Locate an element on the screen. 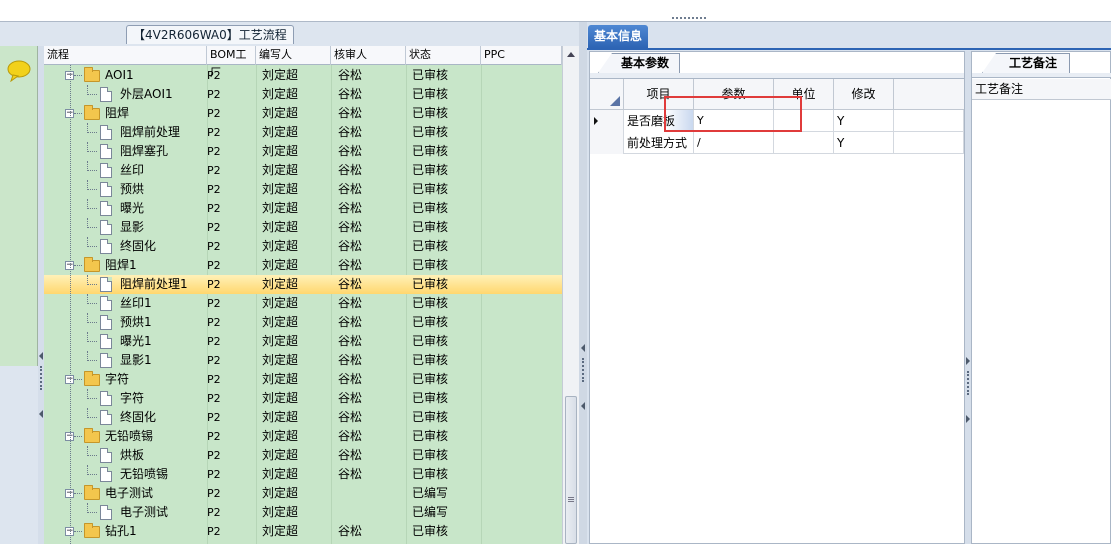 This screenshot has width=1111, height=544. table-row: 阻焊塞孔 P2 刘定超 谷松 已审核 is located at coordinates (303, 151).